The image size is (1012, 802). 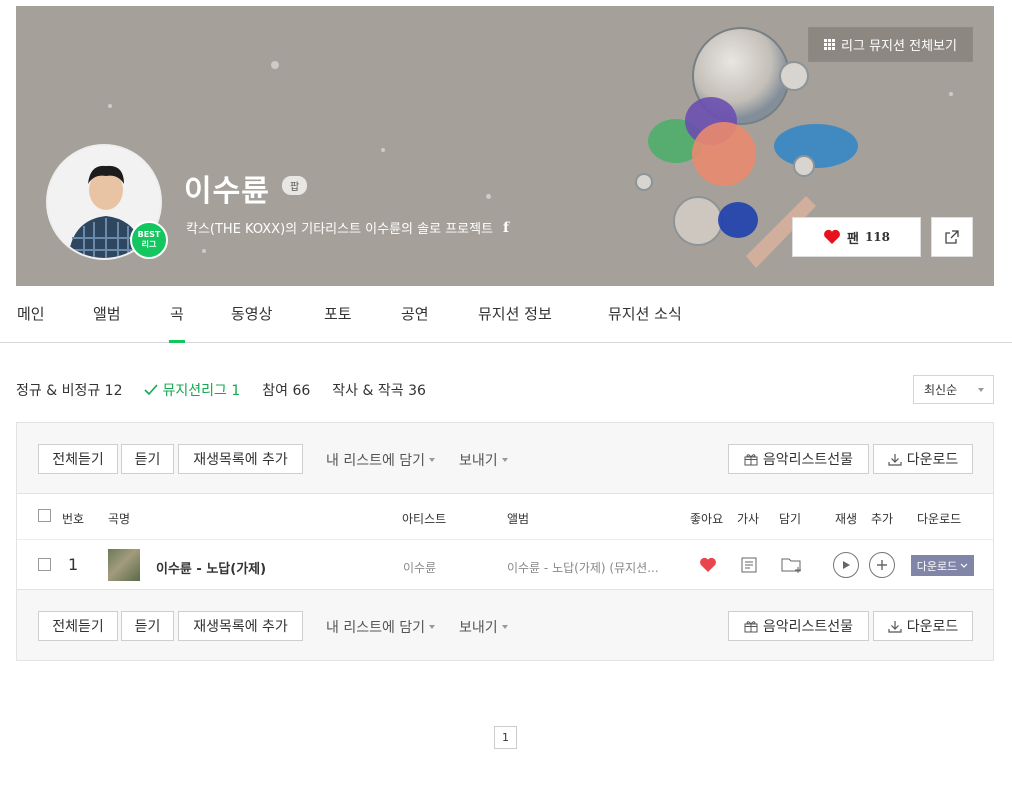 I want to click on all-league-musicians-button: 리그 뮤지션 전체보기, so click(x=890, y=44).